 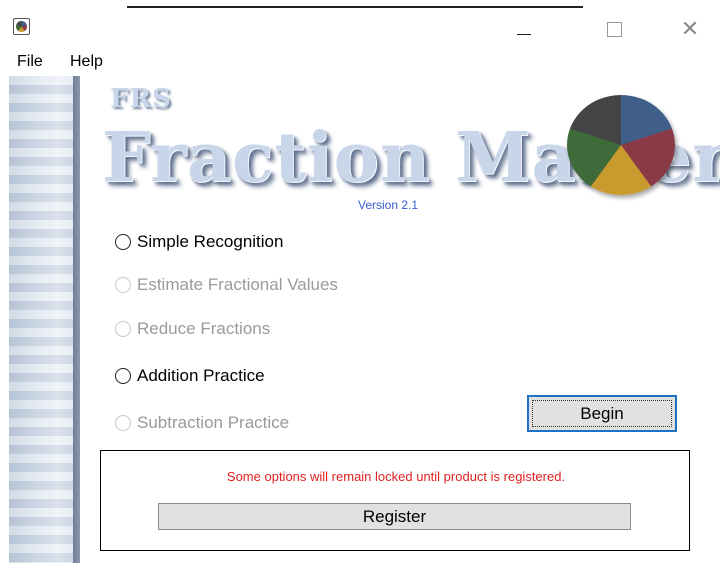 What do you see at coordinates (360, 24) in the screenshot?
I see `title-bar: ✕` at bounding box center [360, 24].